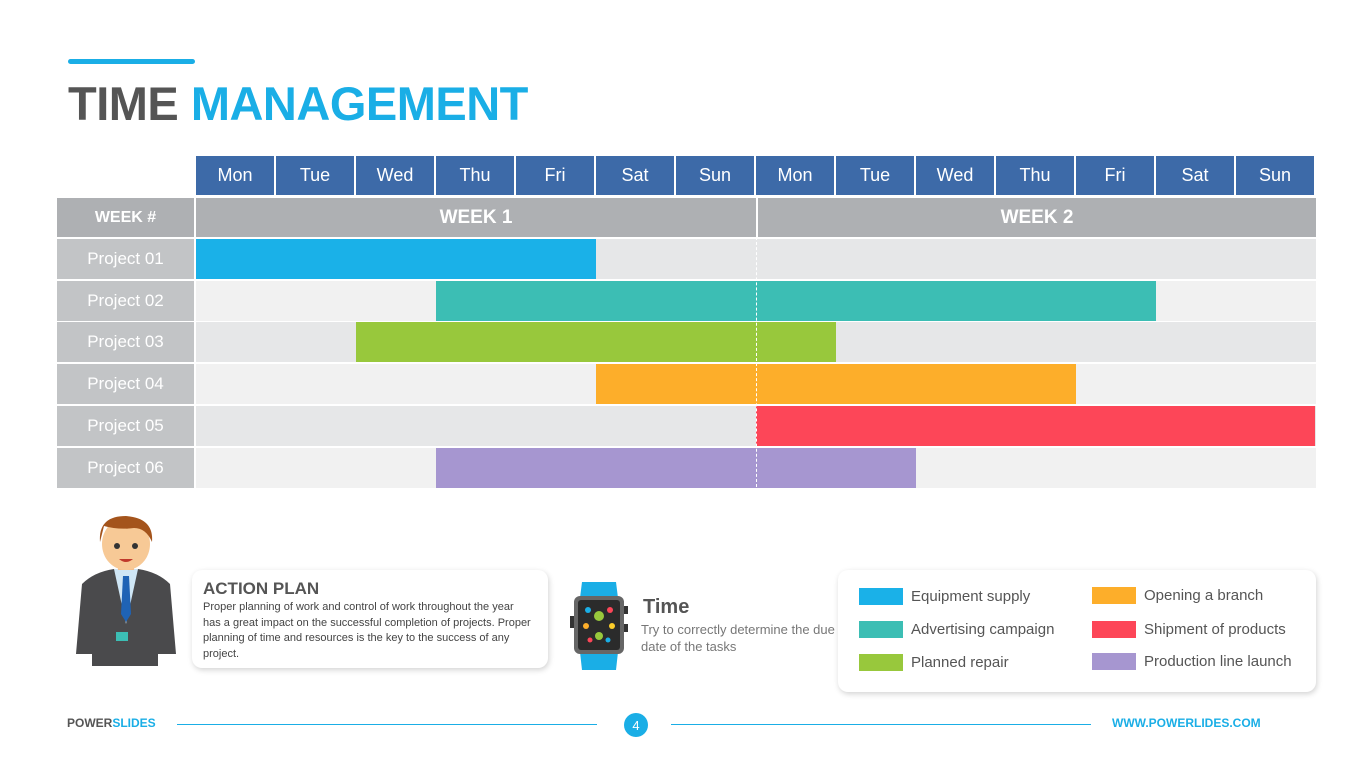 The image size is (1365, 767). I want to click on website-link: WWW.POWERLIDES.COM, so click(1186, 723).